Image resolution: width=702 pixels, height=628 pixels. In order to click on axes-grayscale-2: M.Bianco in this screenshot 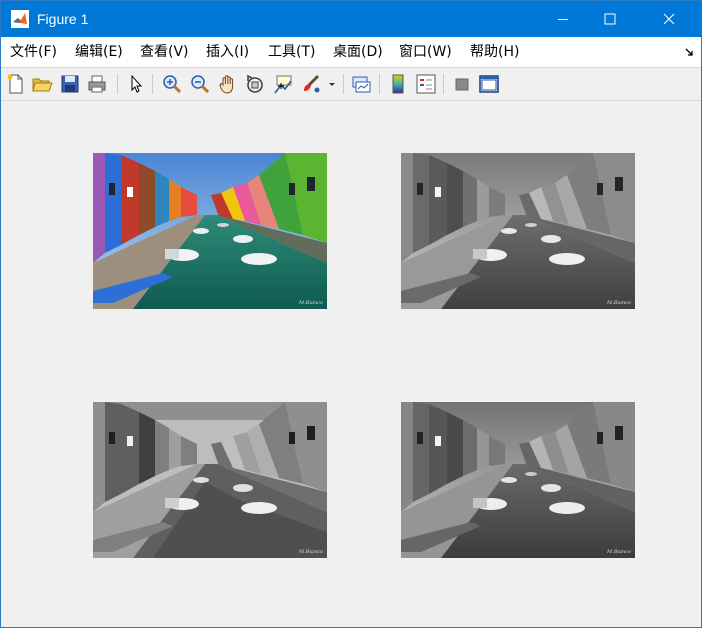, I will do `click(518, 480)`.